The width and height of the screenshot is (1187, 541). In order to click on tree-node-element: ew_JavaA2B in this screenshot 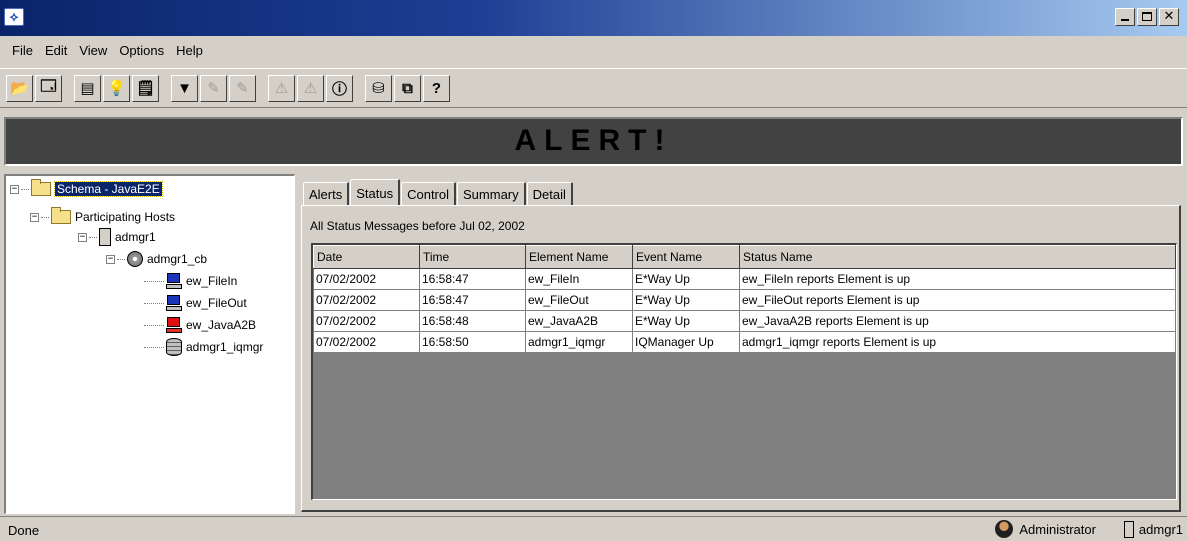, I will do `click(200, 325)`.